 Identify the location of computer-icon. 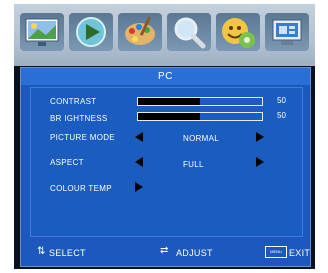
(287, 32).